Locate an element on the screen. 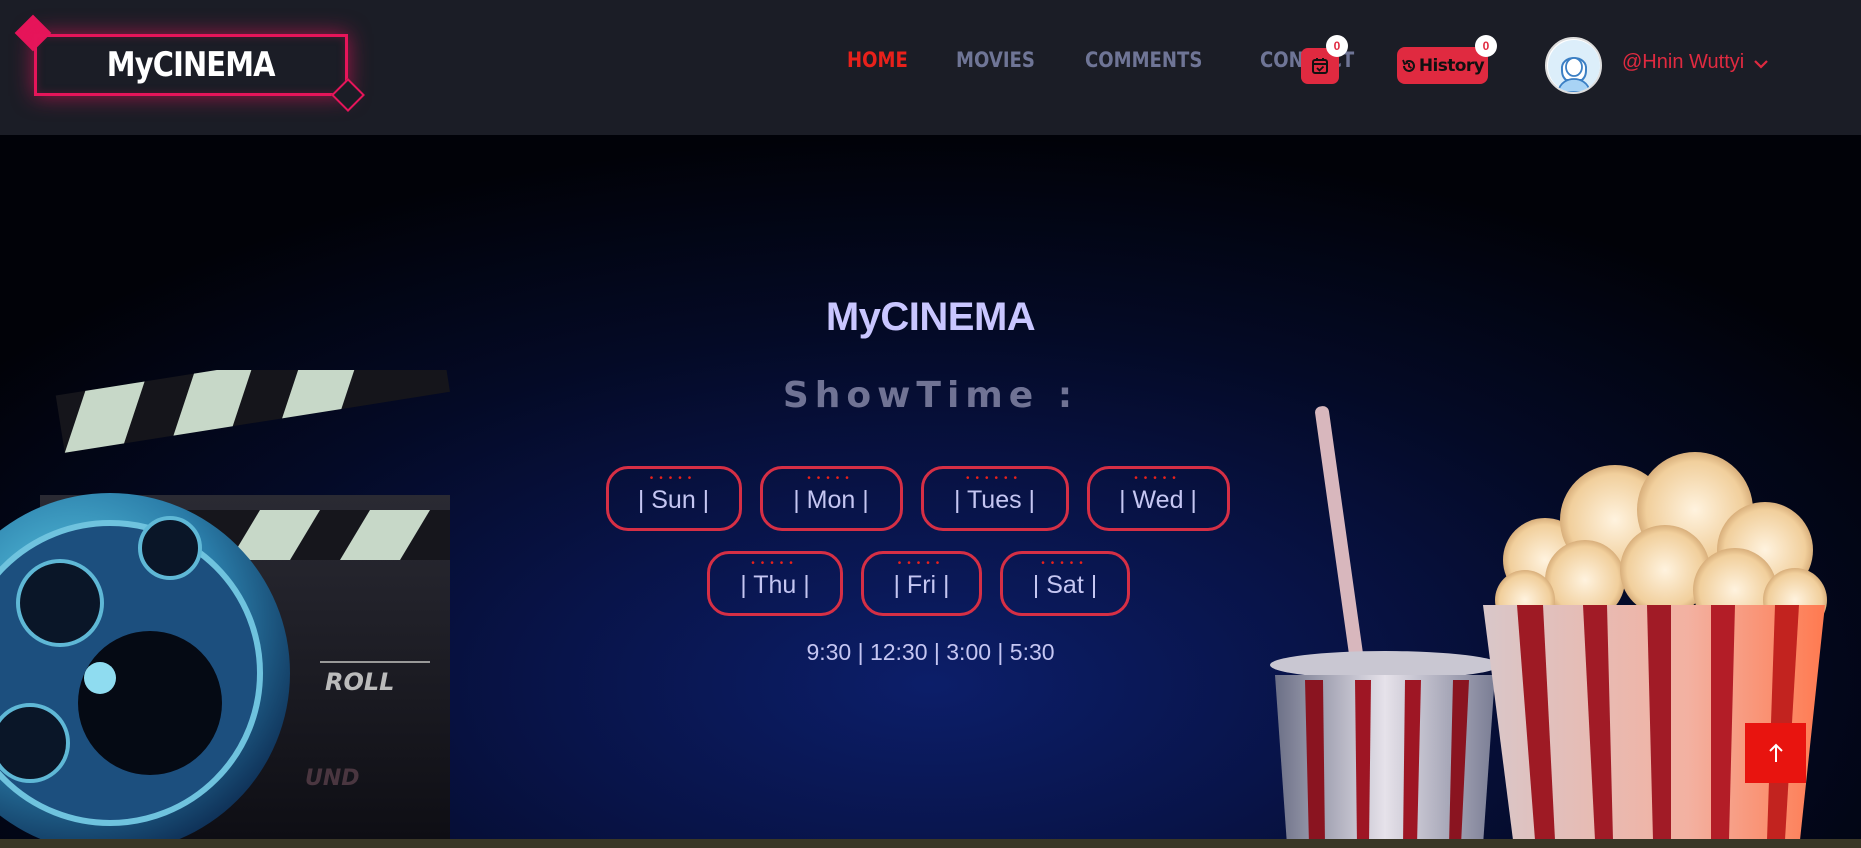  history-icon is located at coordinates (1408, 65).